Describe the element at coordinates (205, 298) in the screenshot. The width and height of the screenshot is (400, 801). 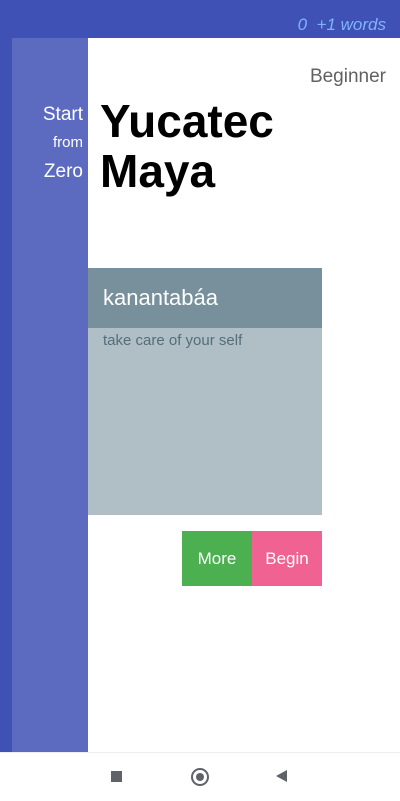
I see `word-card-term: kanantabáa` at that location.